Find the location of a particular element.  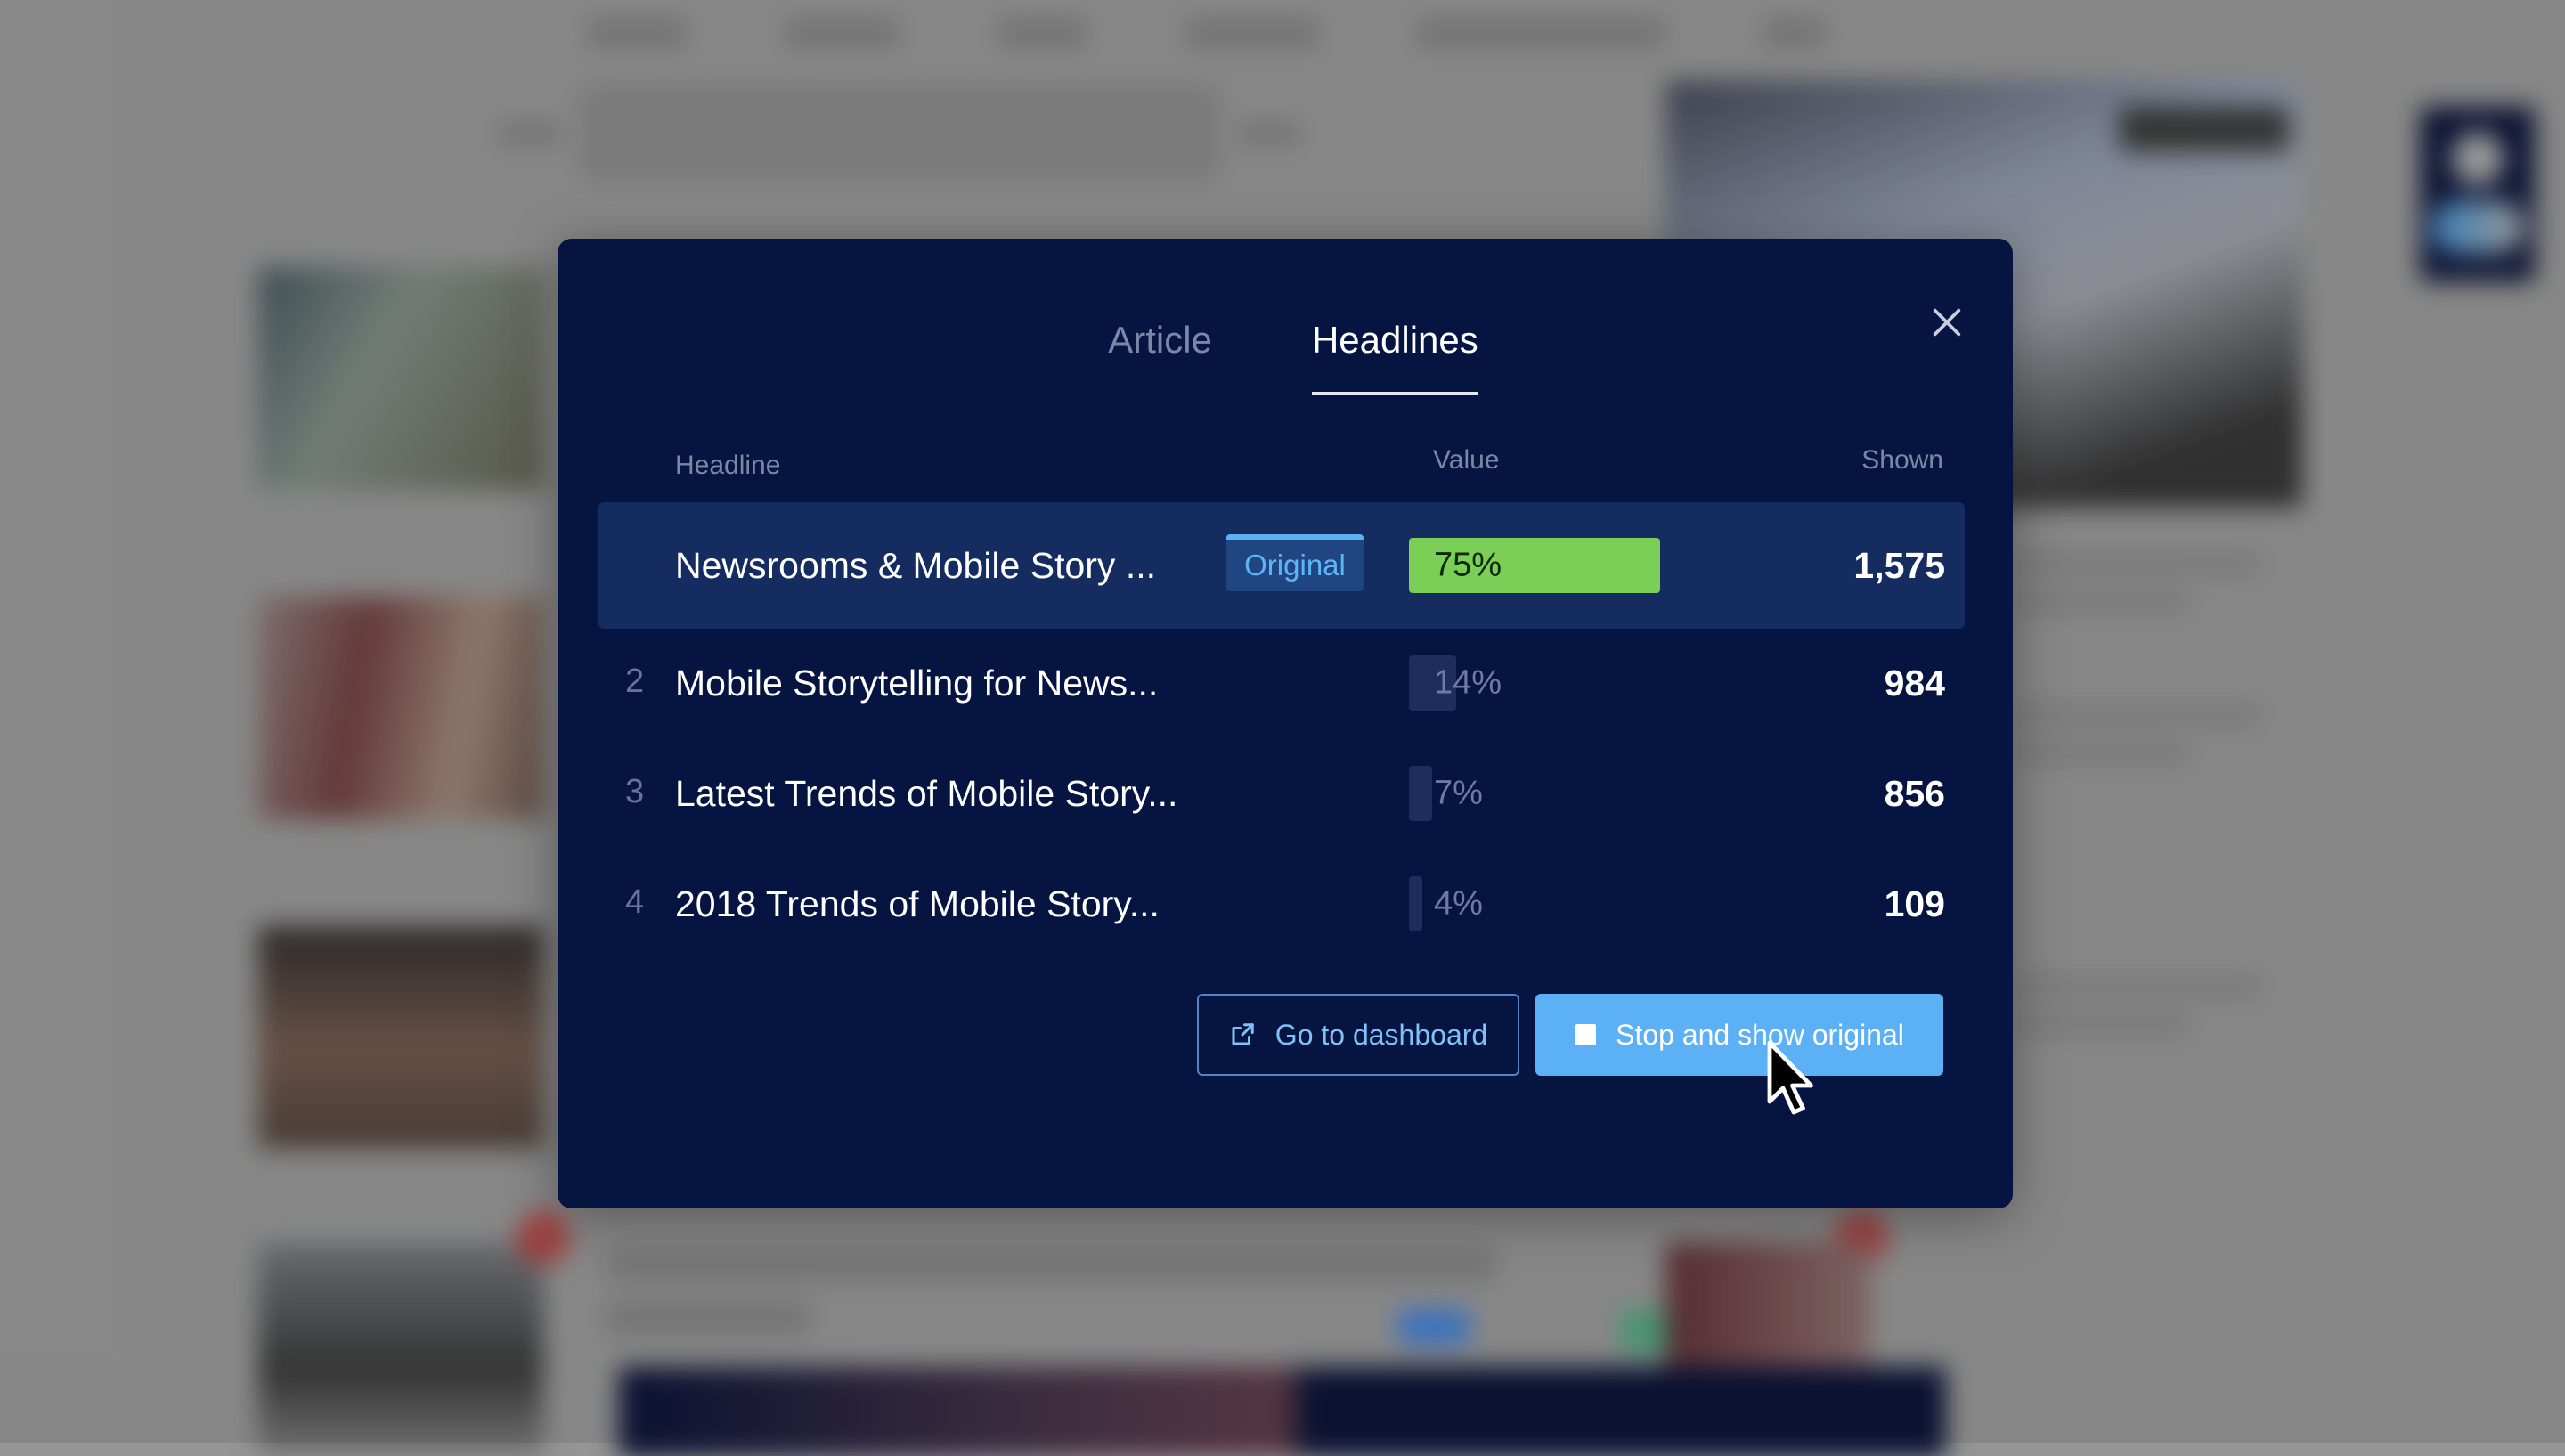

external-link-icon is located at coordinates (1243, 1034).